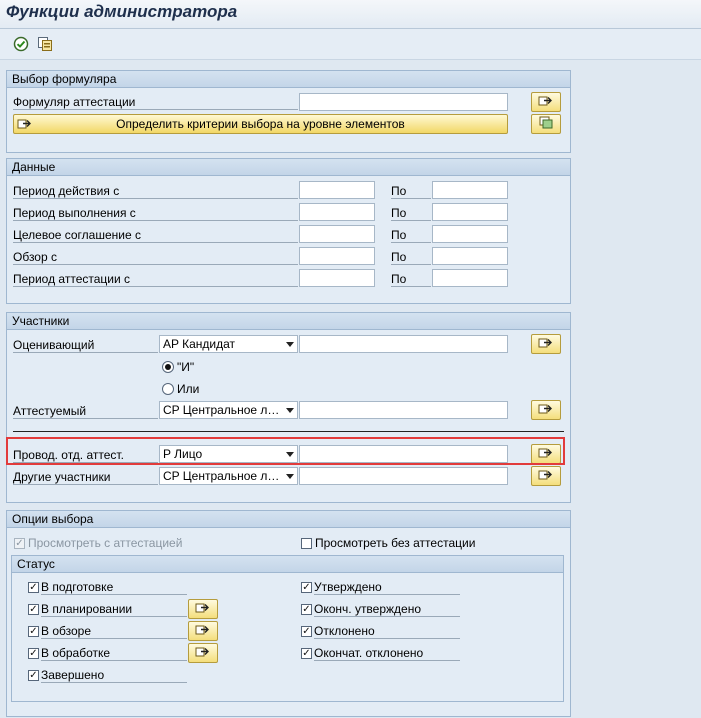 Image resolution: width=701 pixels, height=718 pixels. I want to click on execution-period-label: Период выполнения с, so click(155, 213).